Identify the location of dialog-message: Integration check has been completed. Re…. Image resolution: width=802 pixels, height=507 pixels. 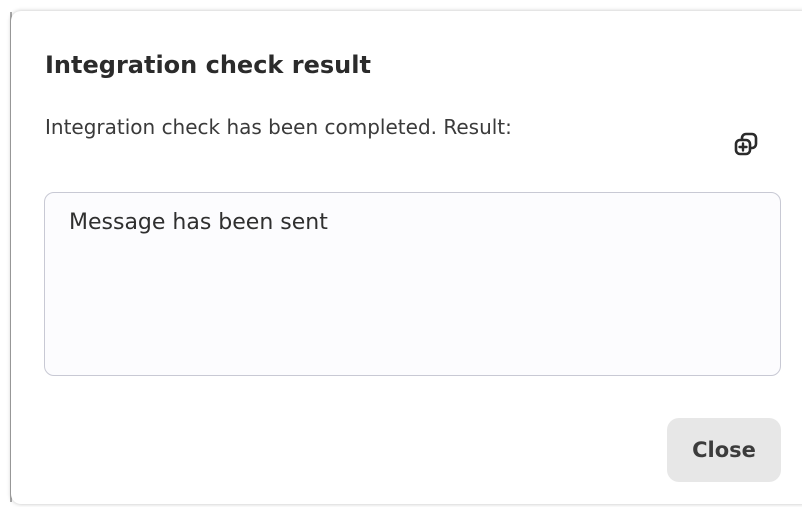
(278, 127).